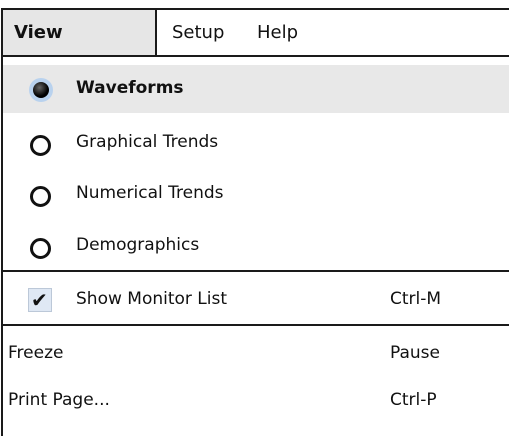  What do you see at coordinates (150, 193) in the screenshot?
I see `menu-item-numerical-trends-label: Numerical Trends` at bounding box center [150, 193].